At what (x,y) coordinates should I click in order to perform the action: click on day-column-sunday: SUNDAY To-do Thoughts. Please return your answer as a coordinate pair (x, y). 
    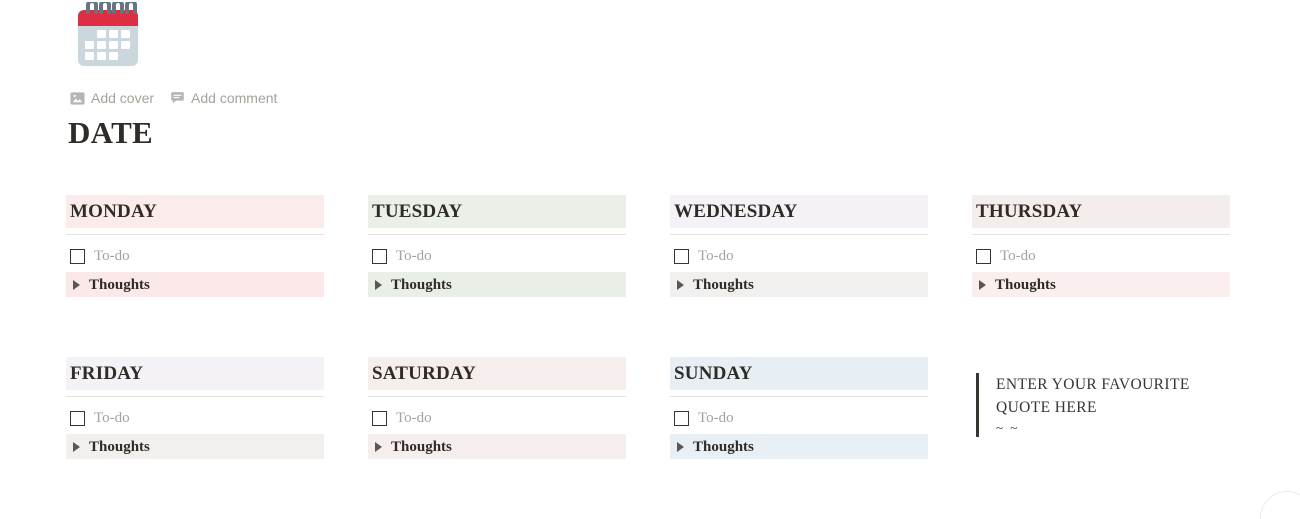
    Looking at the image, I should click on (799, 408).